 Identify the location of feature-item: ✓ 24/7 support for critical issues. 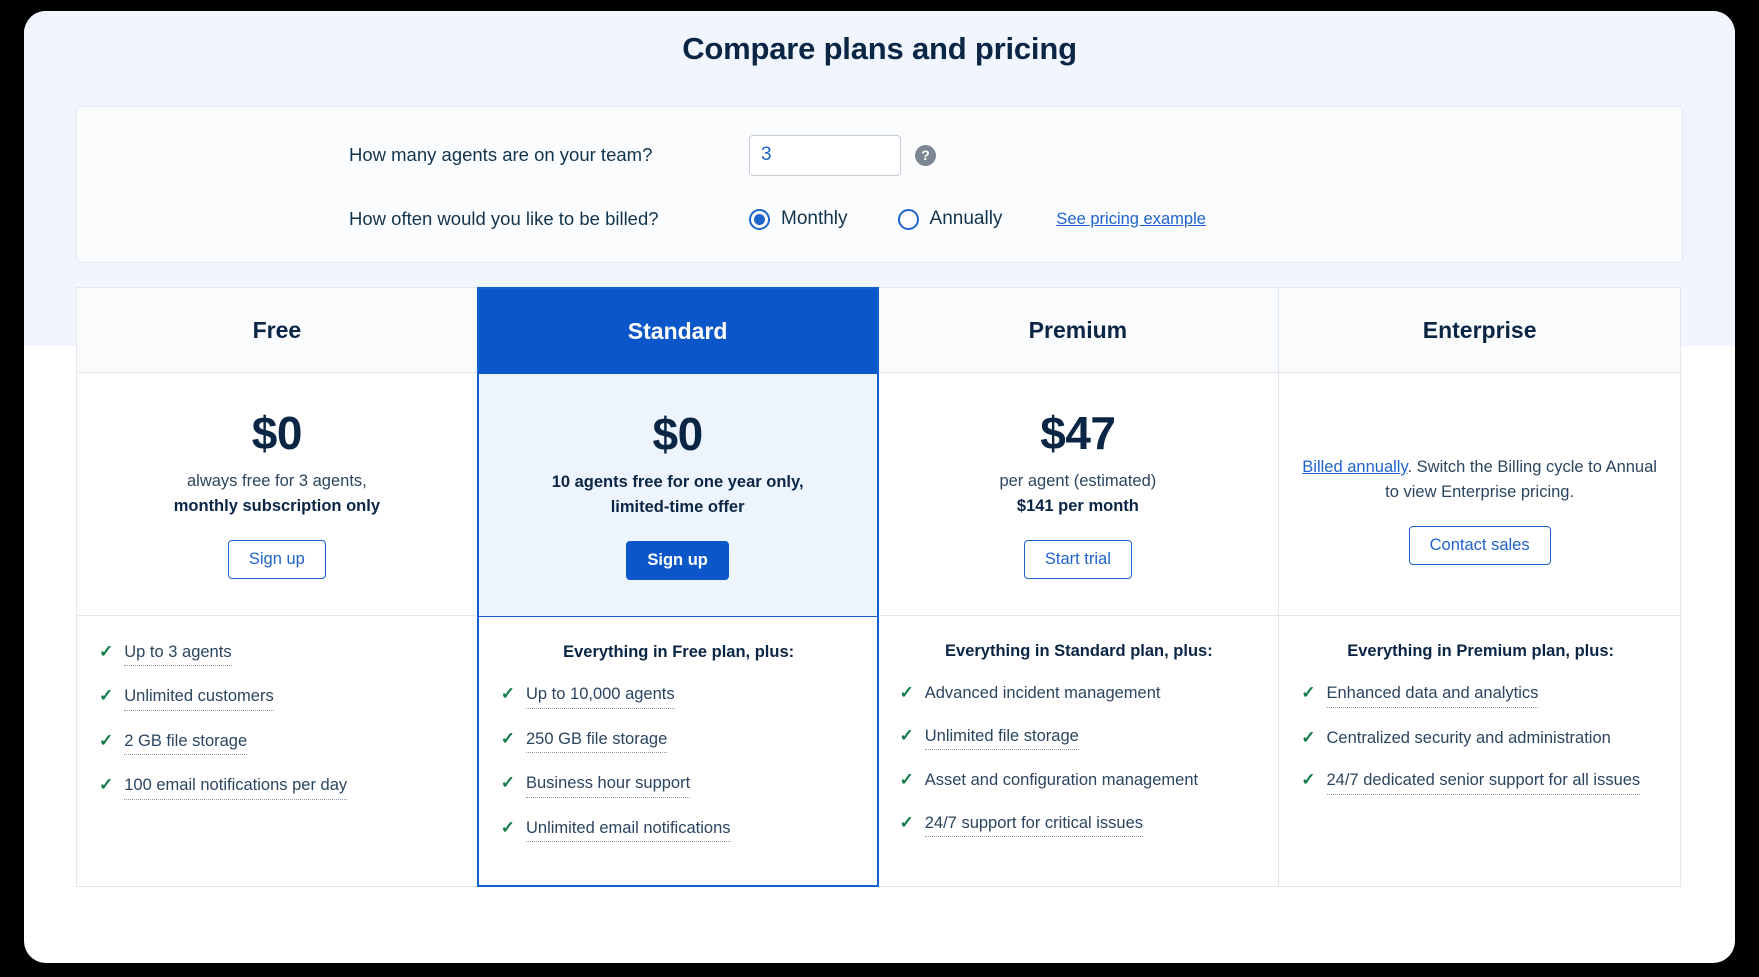
(1079, 825).